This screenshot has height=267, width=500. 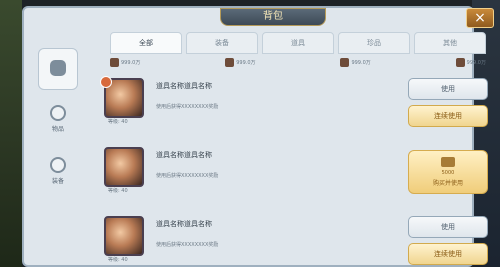 What do you see at coordinates (230, 62) in the screenshot?
I see `coin-icon` at bounding box center [230, 62].